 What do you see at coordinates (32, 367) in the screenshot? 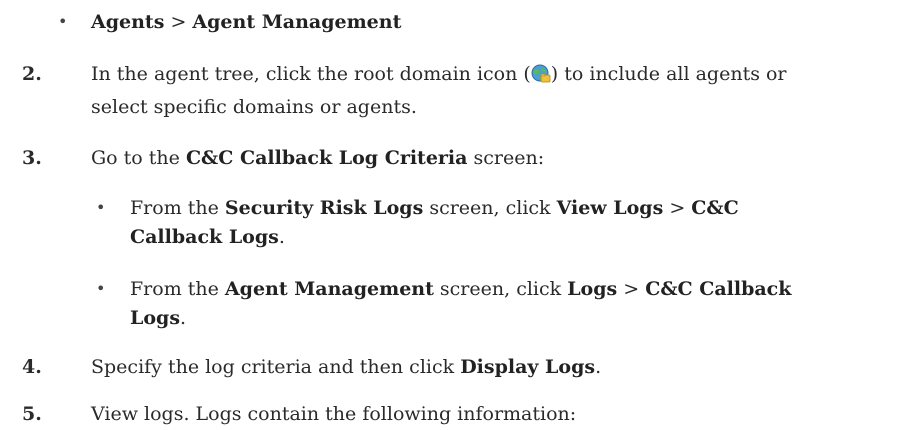
I see `step-number: 4.` at bounding box center [32, 367].